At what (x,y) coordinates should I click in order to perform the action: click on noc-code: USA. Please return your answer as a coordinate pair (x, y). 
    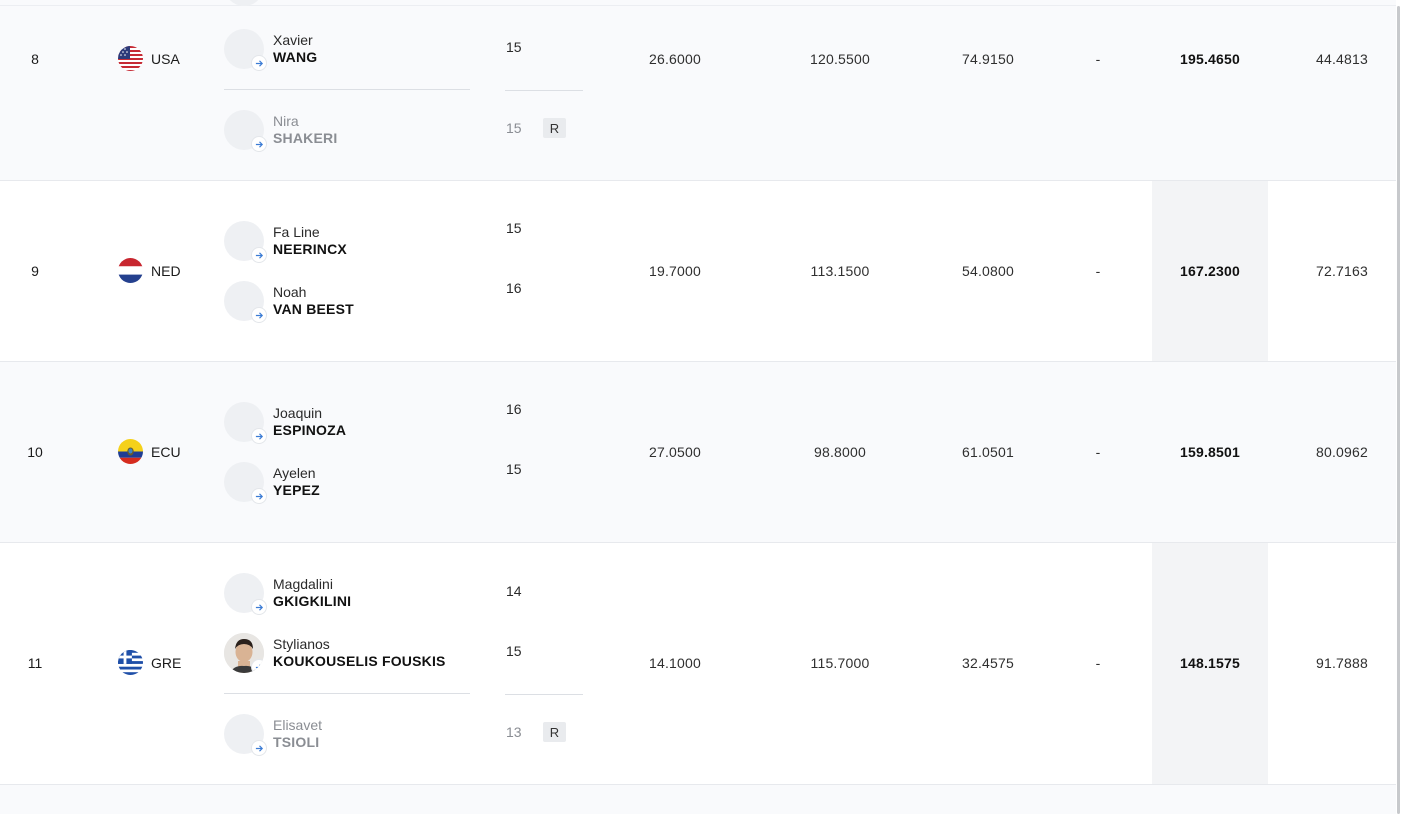
    Looking at the image, I should click on (165, 58).